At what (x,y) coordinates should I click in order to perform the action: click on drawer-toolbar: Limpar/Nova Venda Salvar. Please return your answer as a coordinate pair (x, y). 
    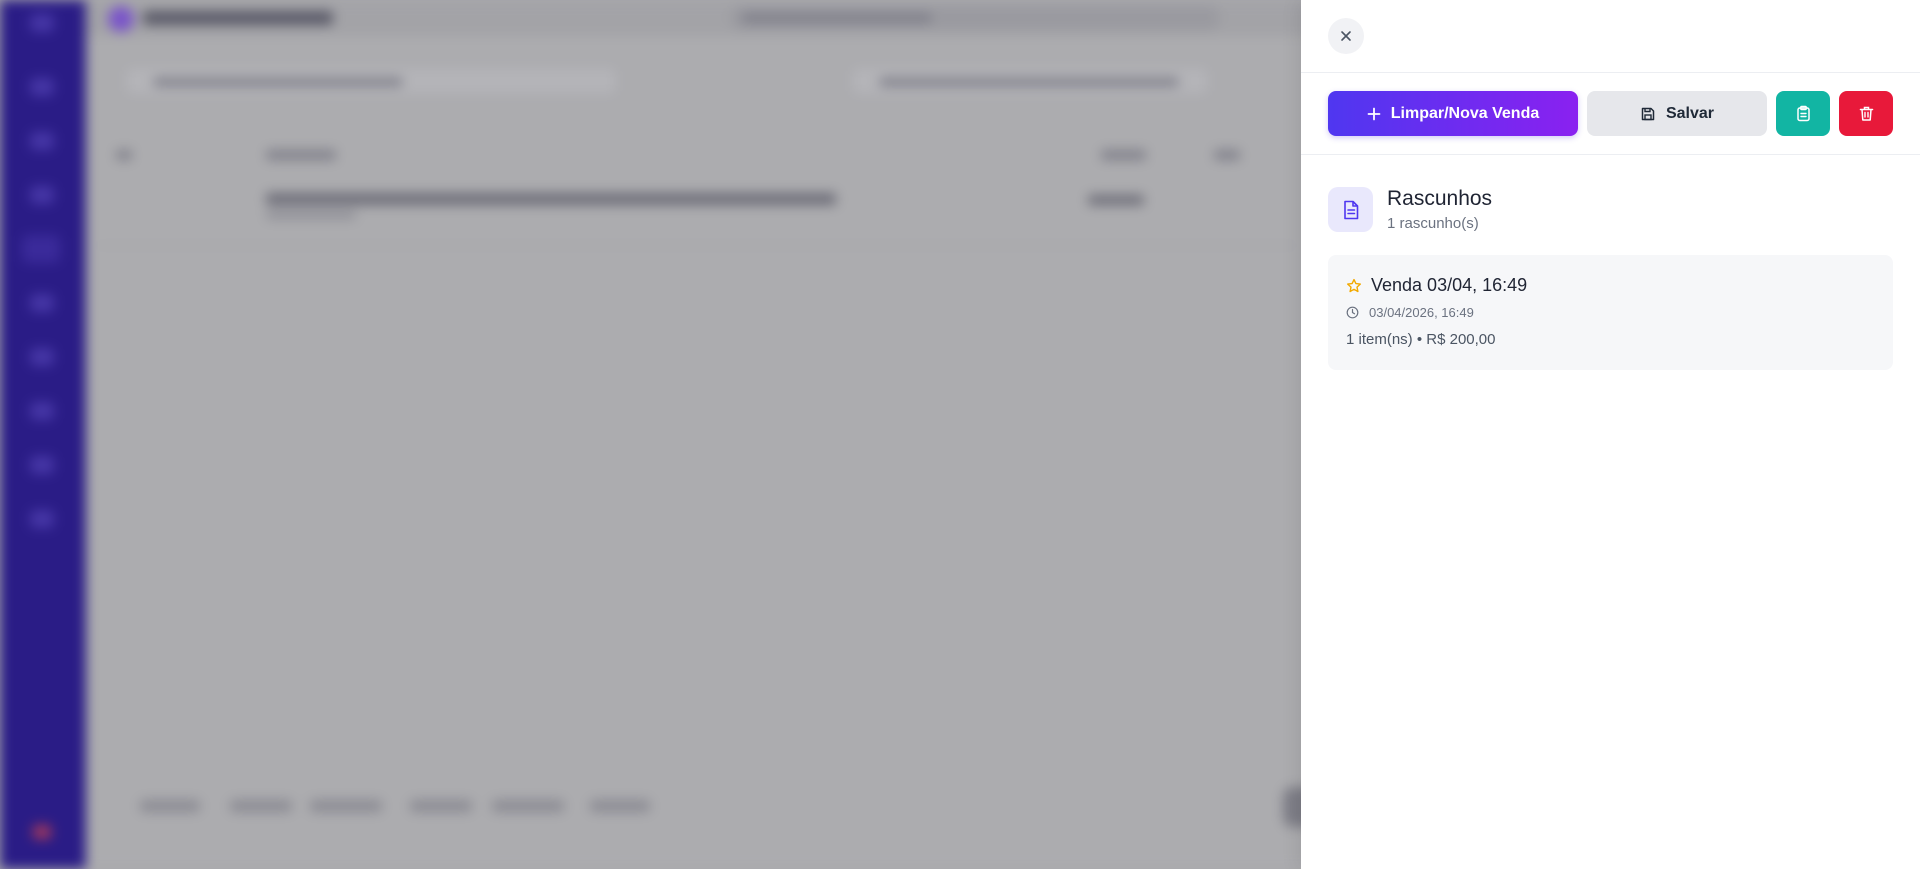
    Looking at the image, I should click on (1610, 114).